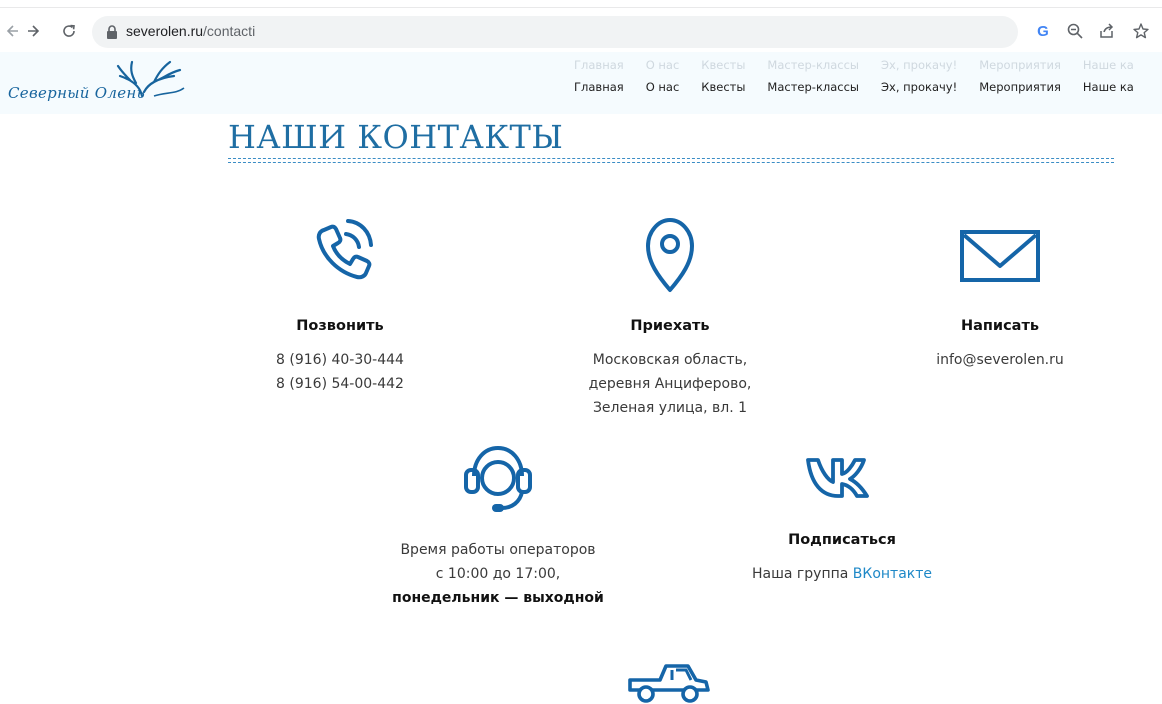 The image size is (1162, 704). Describe the element at coordinates (1000, 326) in the screenshot. I see `write-title: Написать` at that location.